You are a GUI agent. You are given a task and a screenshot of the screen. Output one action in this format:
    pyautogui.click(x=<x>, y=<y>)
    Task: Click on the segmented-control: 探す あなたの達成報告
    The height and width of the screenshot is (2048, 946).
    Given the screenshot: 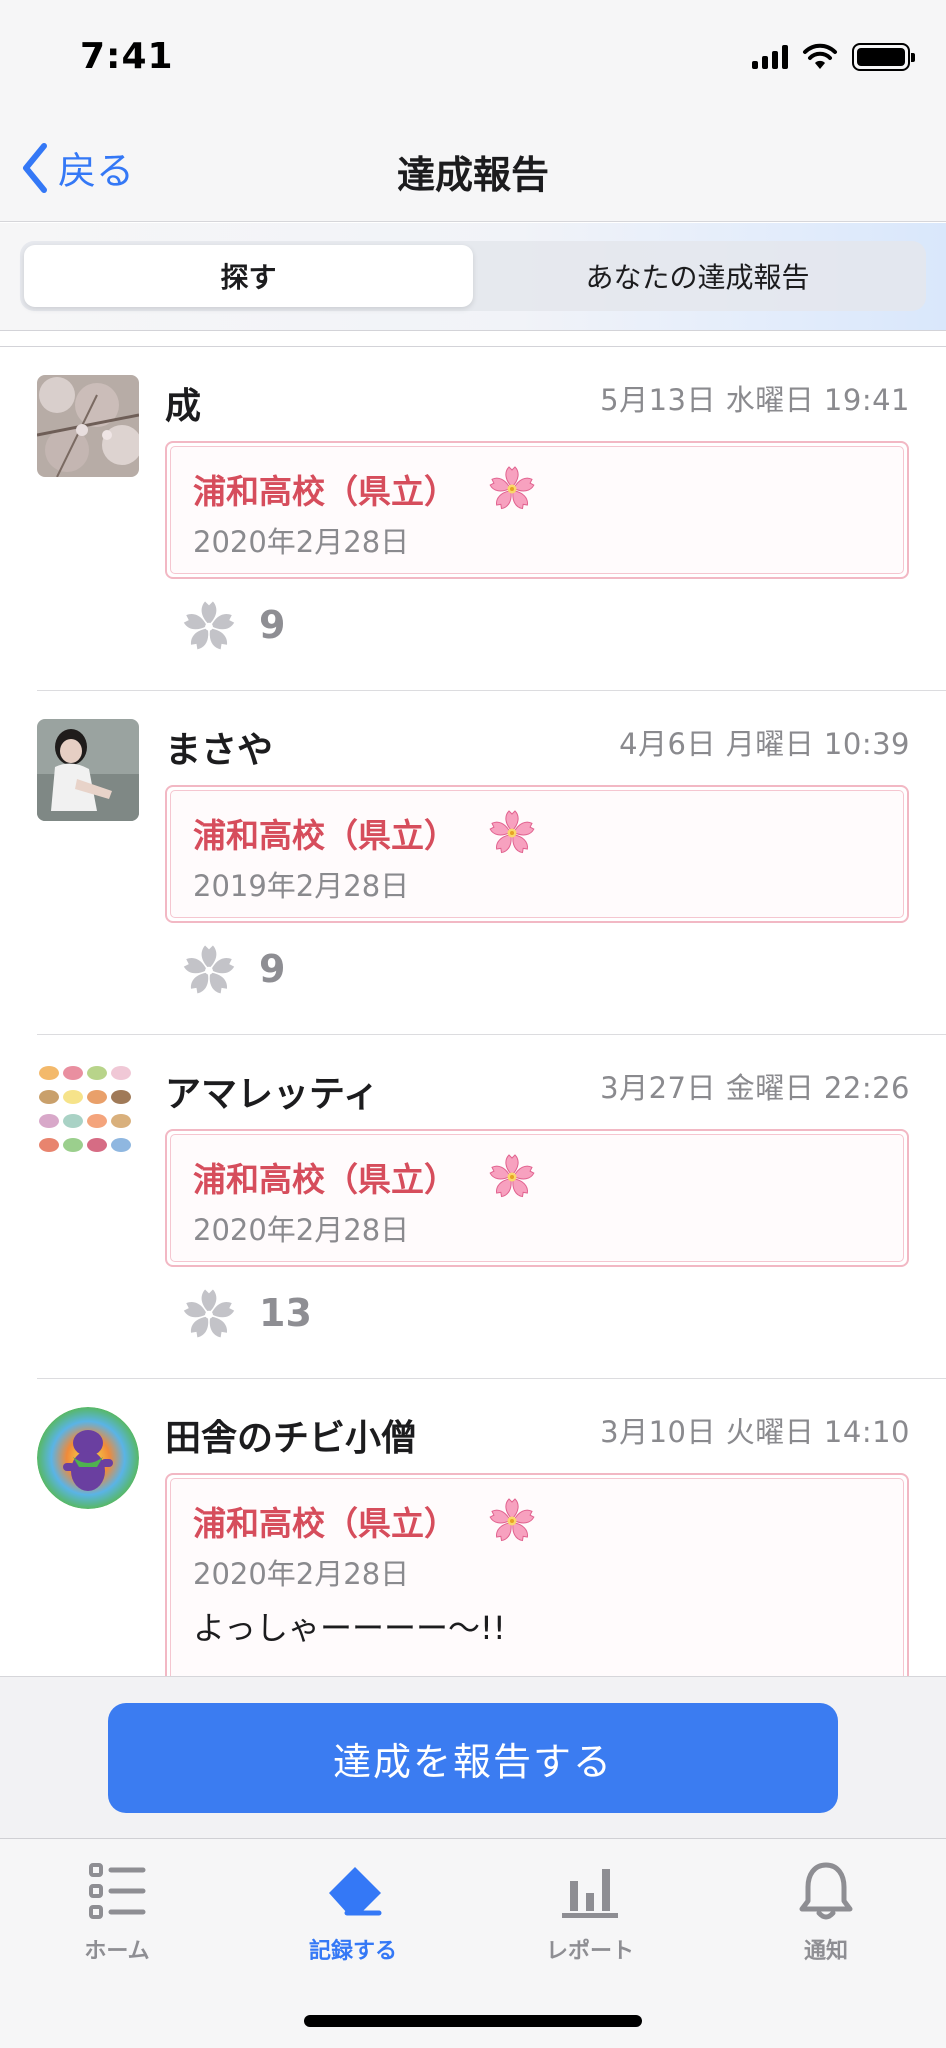 What is the action you would take?
    pyautogui.click(x=473, y=276)
    